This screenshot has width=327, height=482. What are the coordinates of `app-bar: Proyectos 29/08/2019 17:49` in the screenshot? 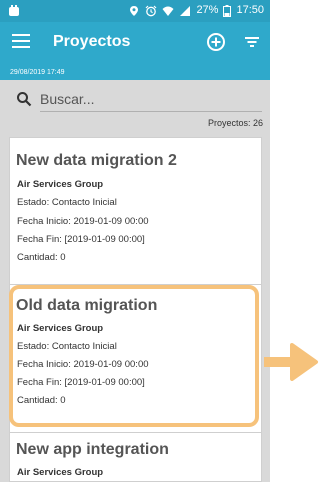 It's located at (135, 51).